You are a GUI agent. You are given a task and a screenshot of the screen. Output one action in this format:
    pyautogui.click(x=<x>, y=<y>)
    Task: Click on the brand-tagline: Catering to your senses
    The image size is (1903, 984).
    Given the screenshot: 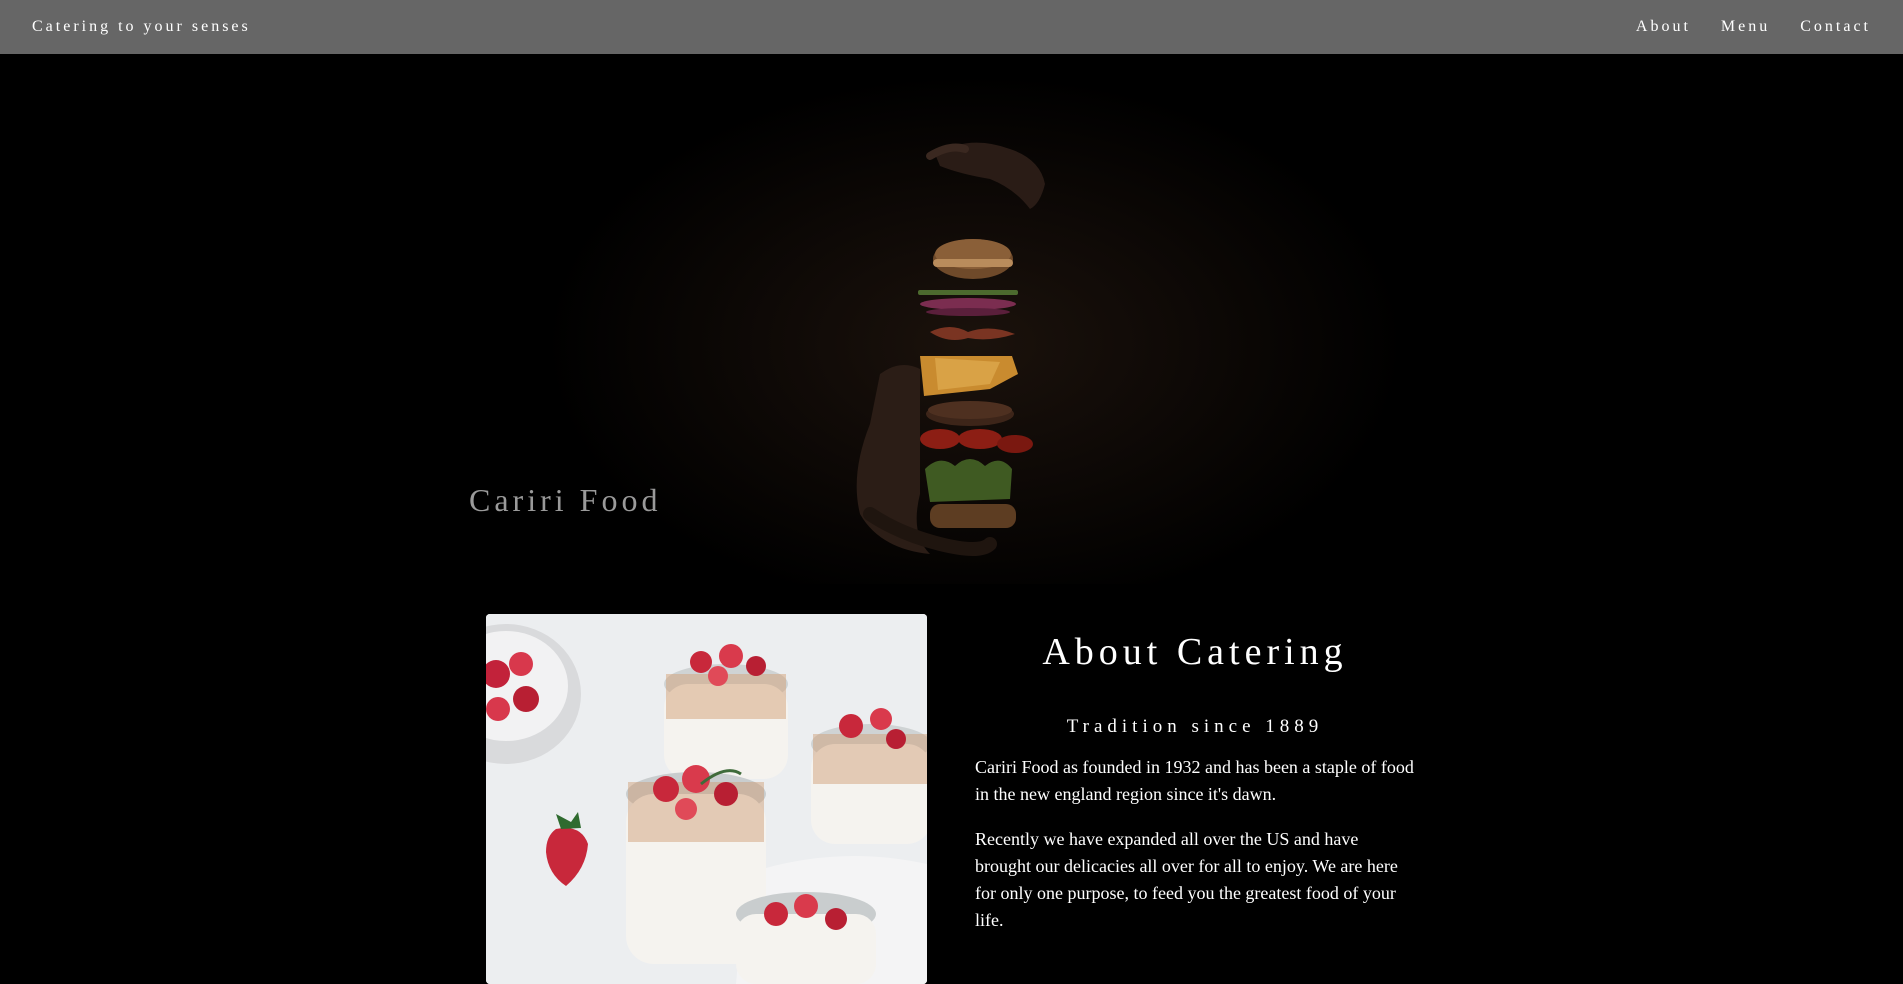 What is the action you would take?
    pyautogui.click(x=141, y=27)
    